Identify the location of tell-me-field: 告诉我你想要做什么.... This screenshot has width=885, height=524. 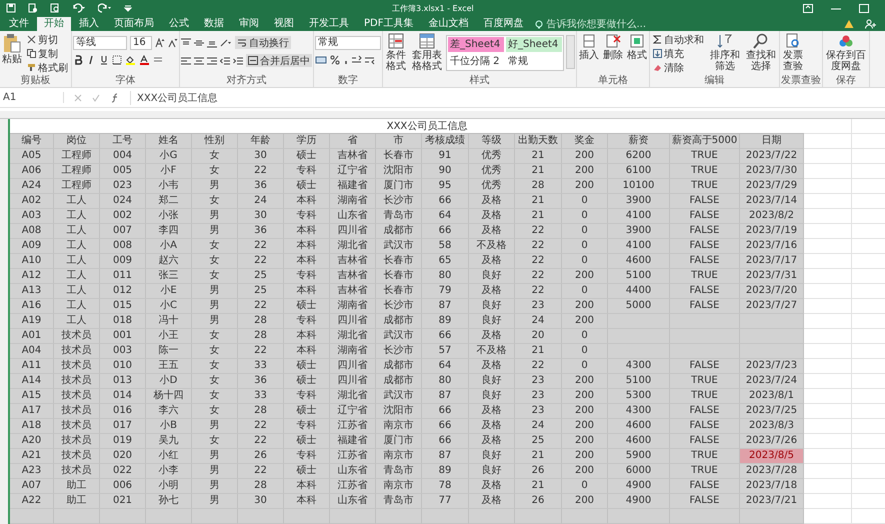
(605, 24).